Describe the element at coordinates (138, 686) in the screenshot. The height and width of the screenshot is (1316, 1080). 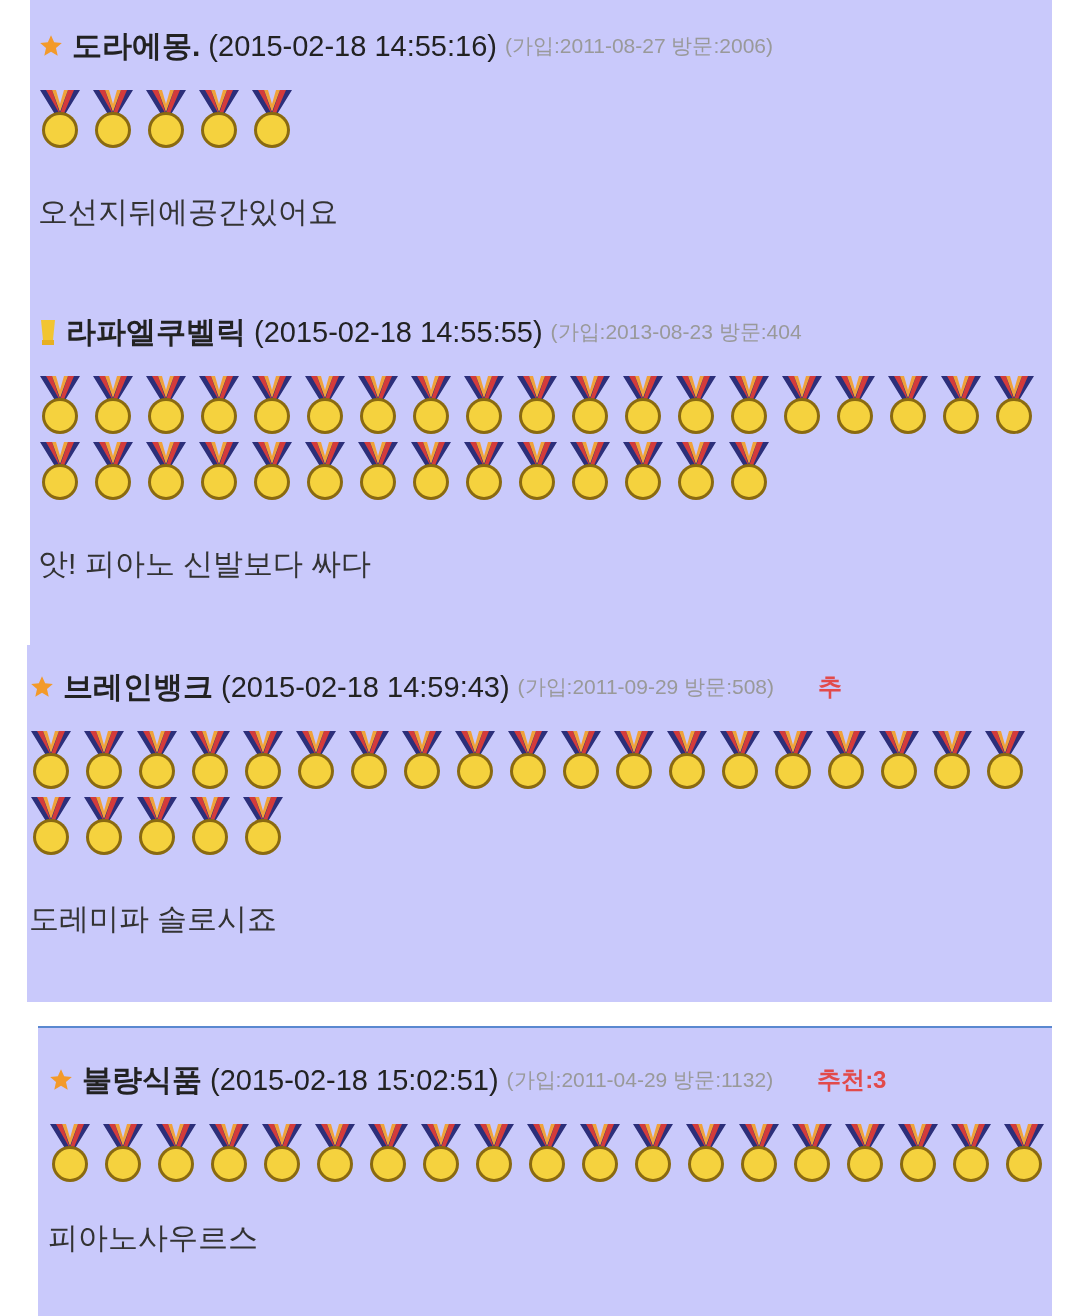
I see `author-name: 브레인뱅크` at that location.